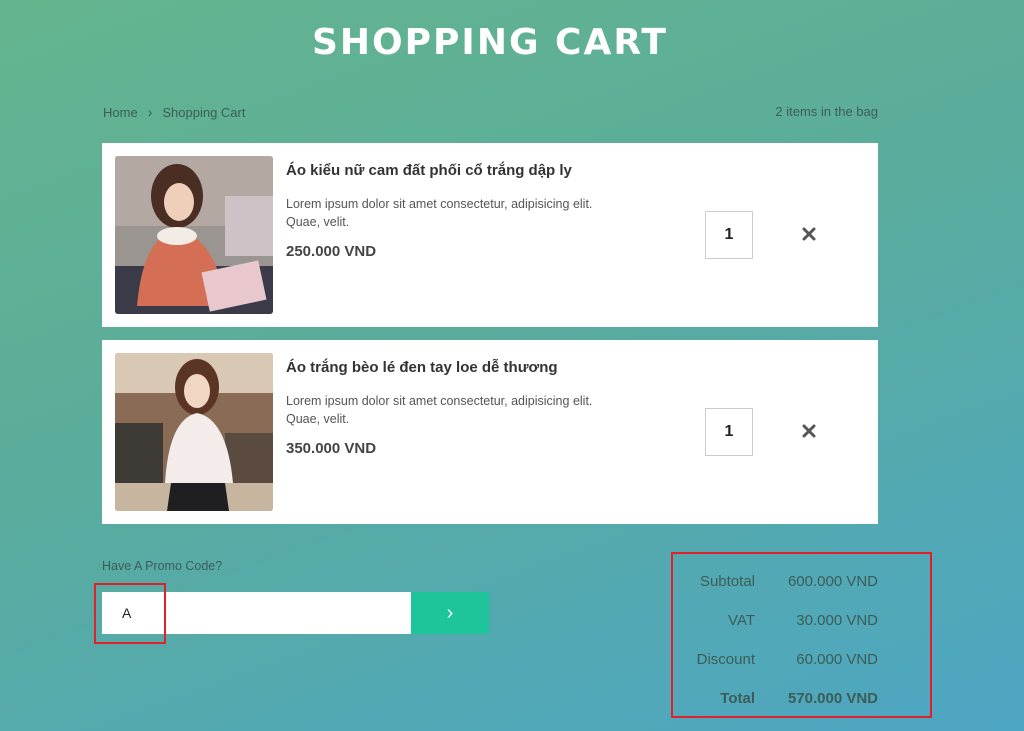  Describe the element at coordinates (204, 112) in the screenshot. I see `breadcrumb-current: Shopping Cart` at that location.